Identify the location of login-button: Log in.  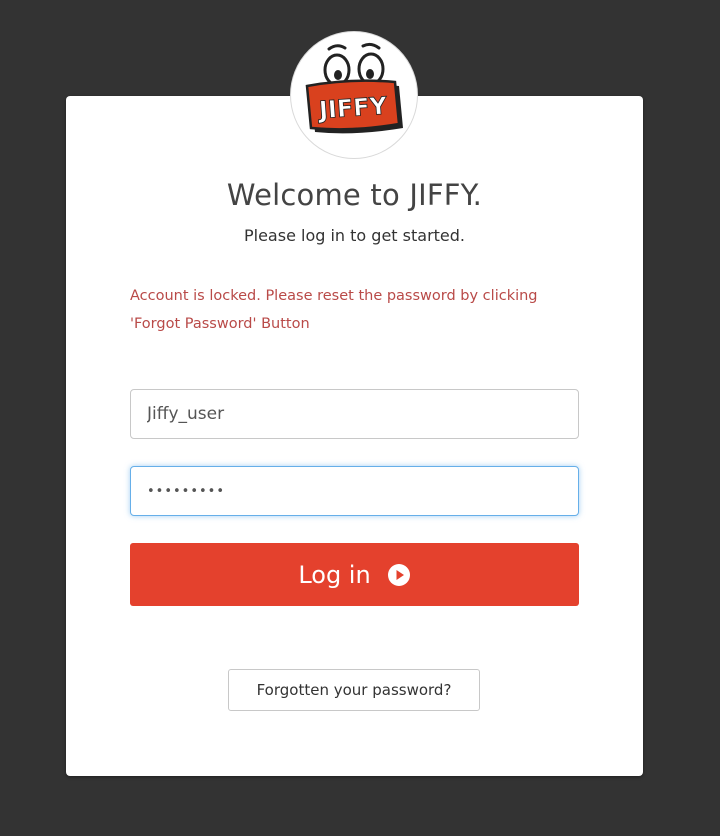
(354, 574).